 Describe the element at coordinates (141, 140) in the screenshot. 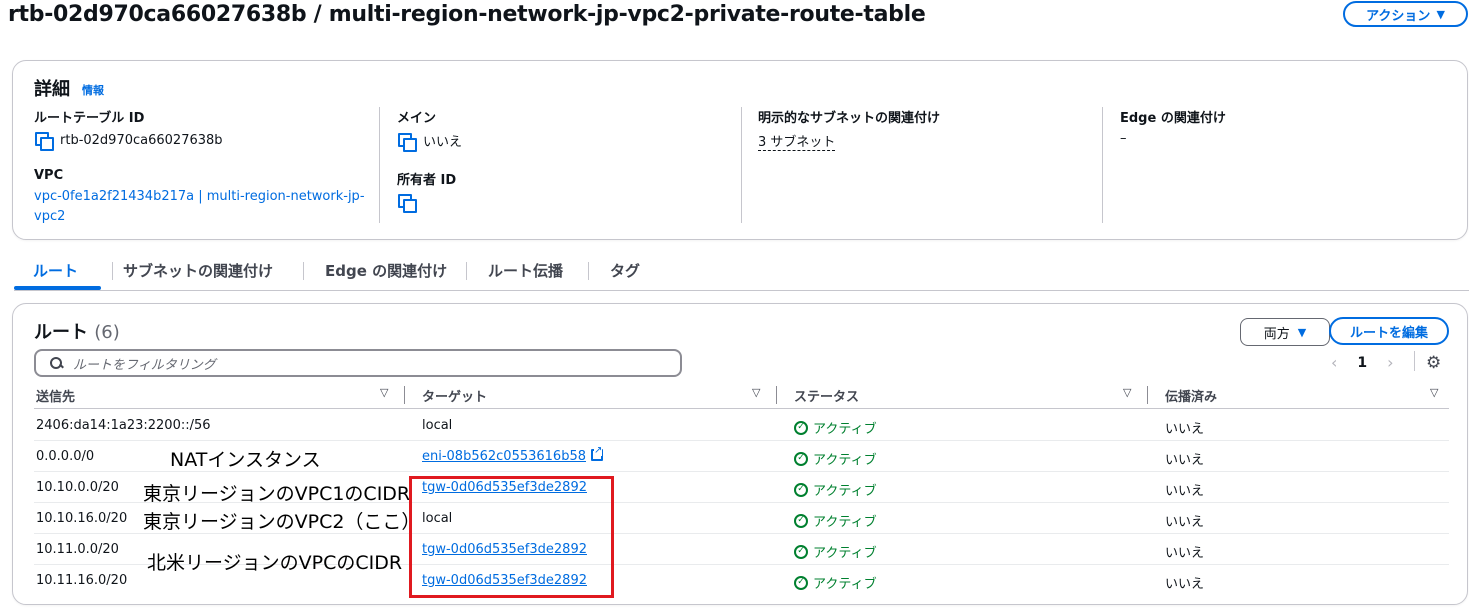

I see `route-table-id-value: rtb-02d970ca66027638b` at that location.